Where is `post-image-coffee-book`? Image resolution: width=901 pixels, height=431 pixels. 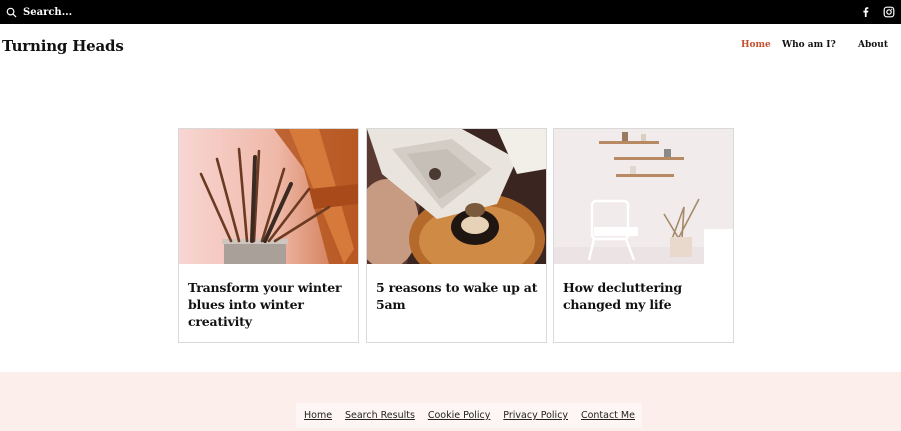 post-image-coffee-book is located at coordinates (456, 196).